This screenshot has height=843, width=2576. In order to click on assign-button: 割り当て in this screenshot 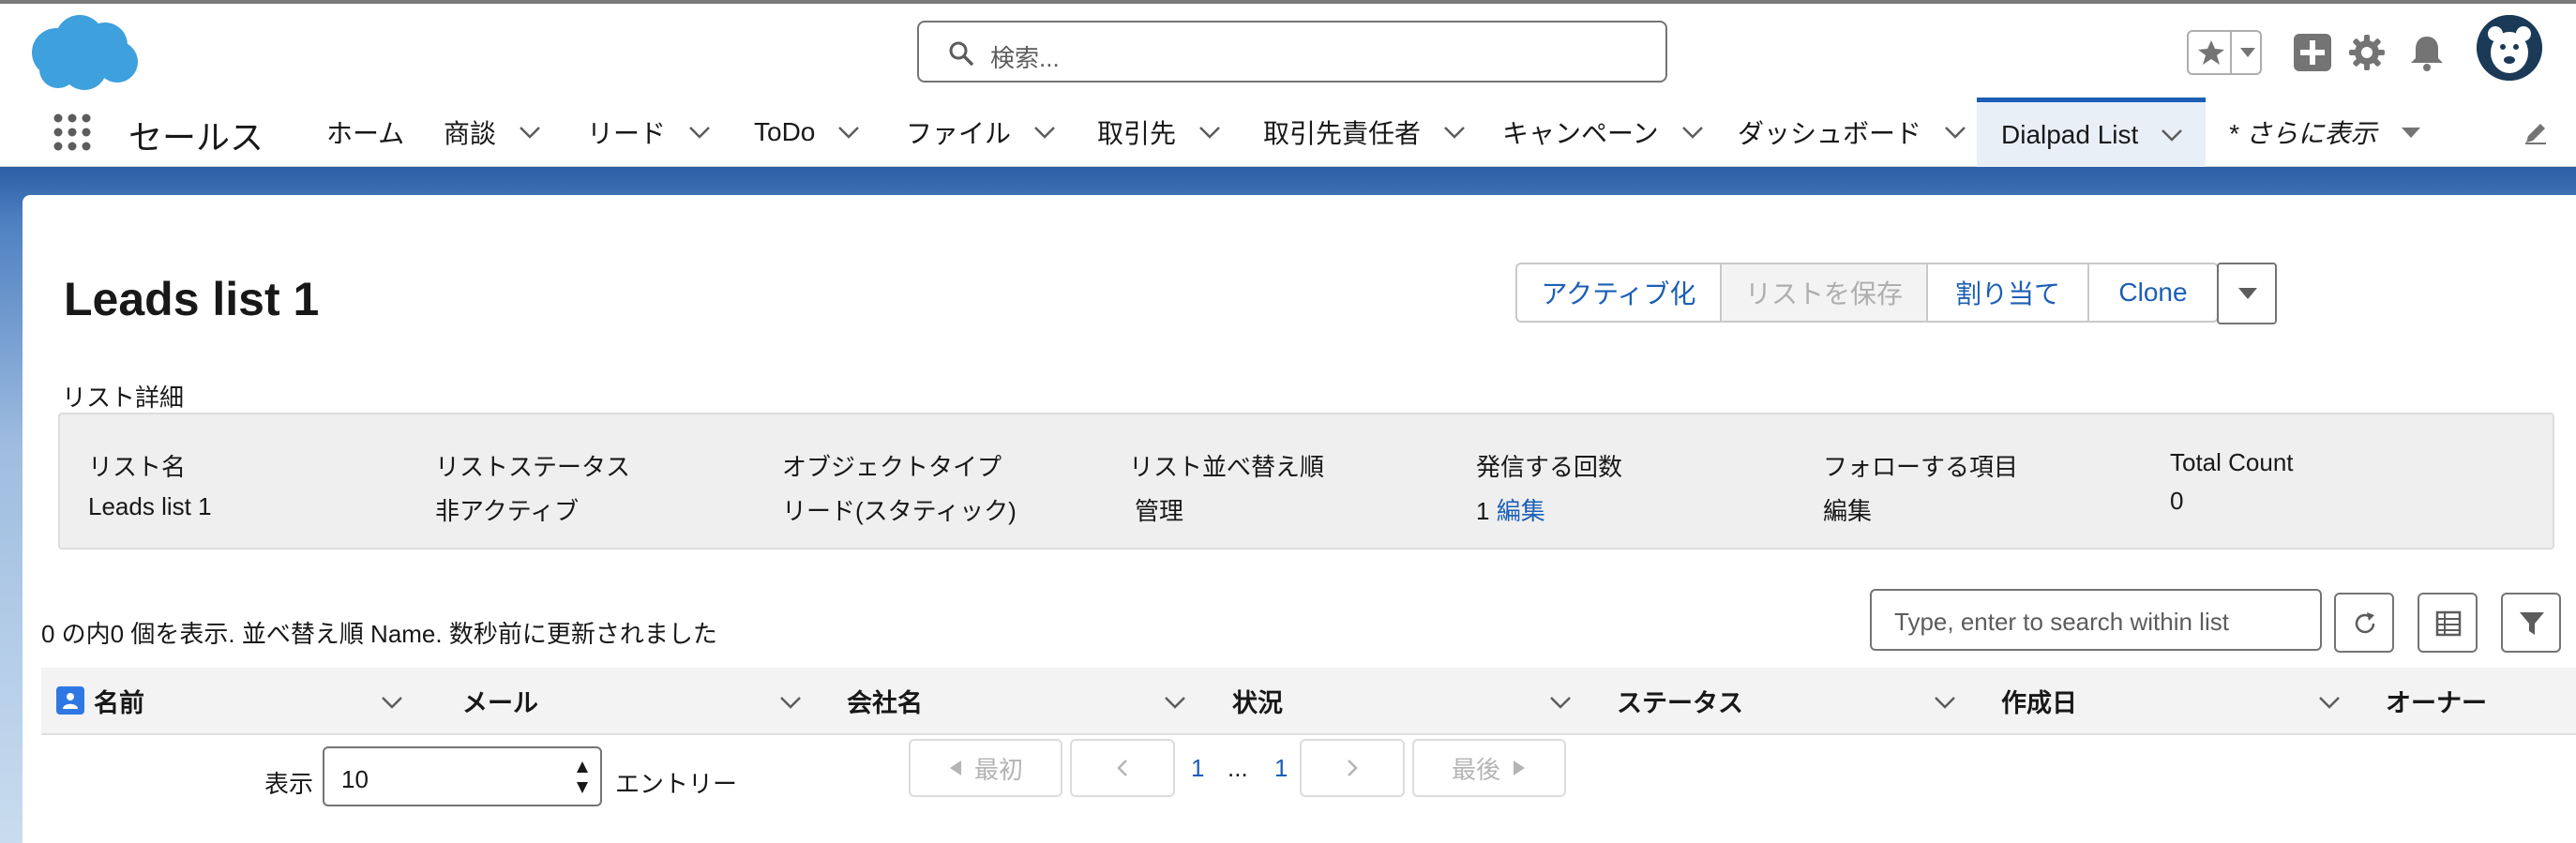, I will do `click(2007, 293)`.